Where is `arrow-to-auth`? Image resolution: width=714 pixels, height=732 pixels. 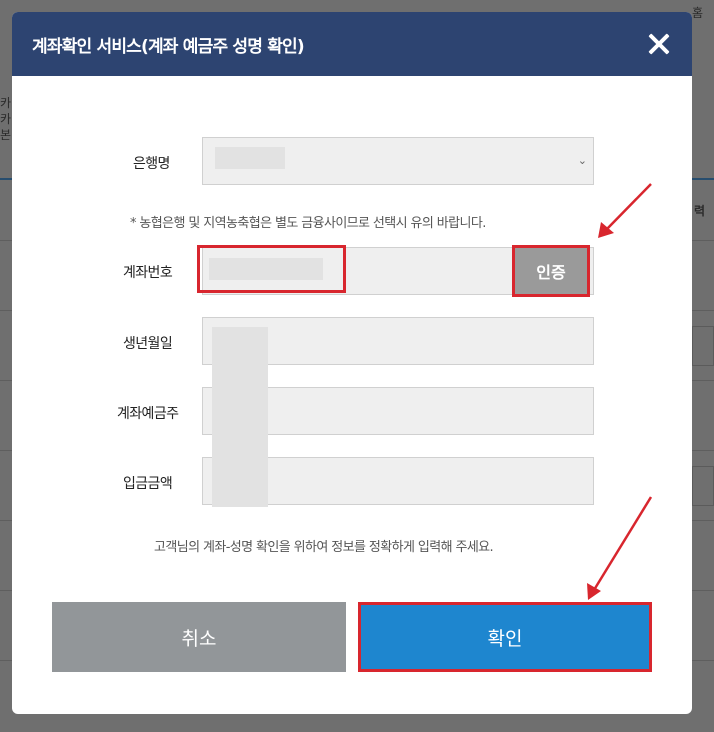
arrow-to-auth is located at coordinates (628, 207).